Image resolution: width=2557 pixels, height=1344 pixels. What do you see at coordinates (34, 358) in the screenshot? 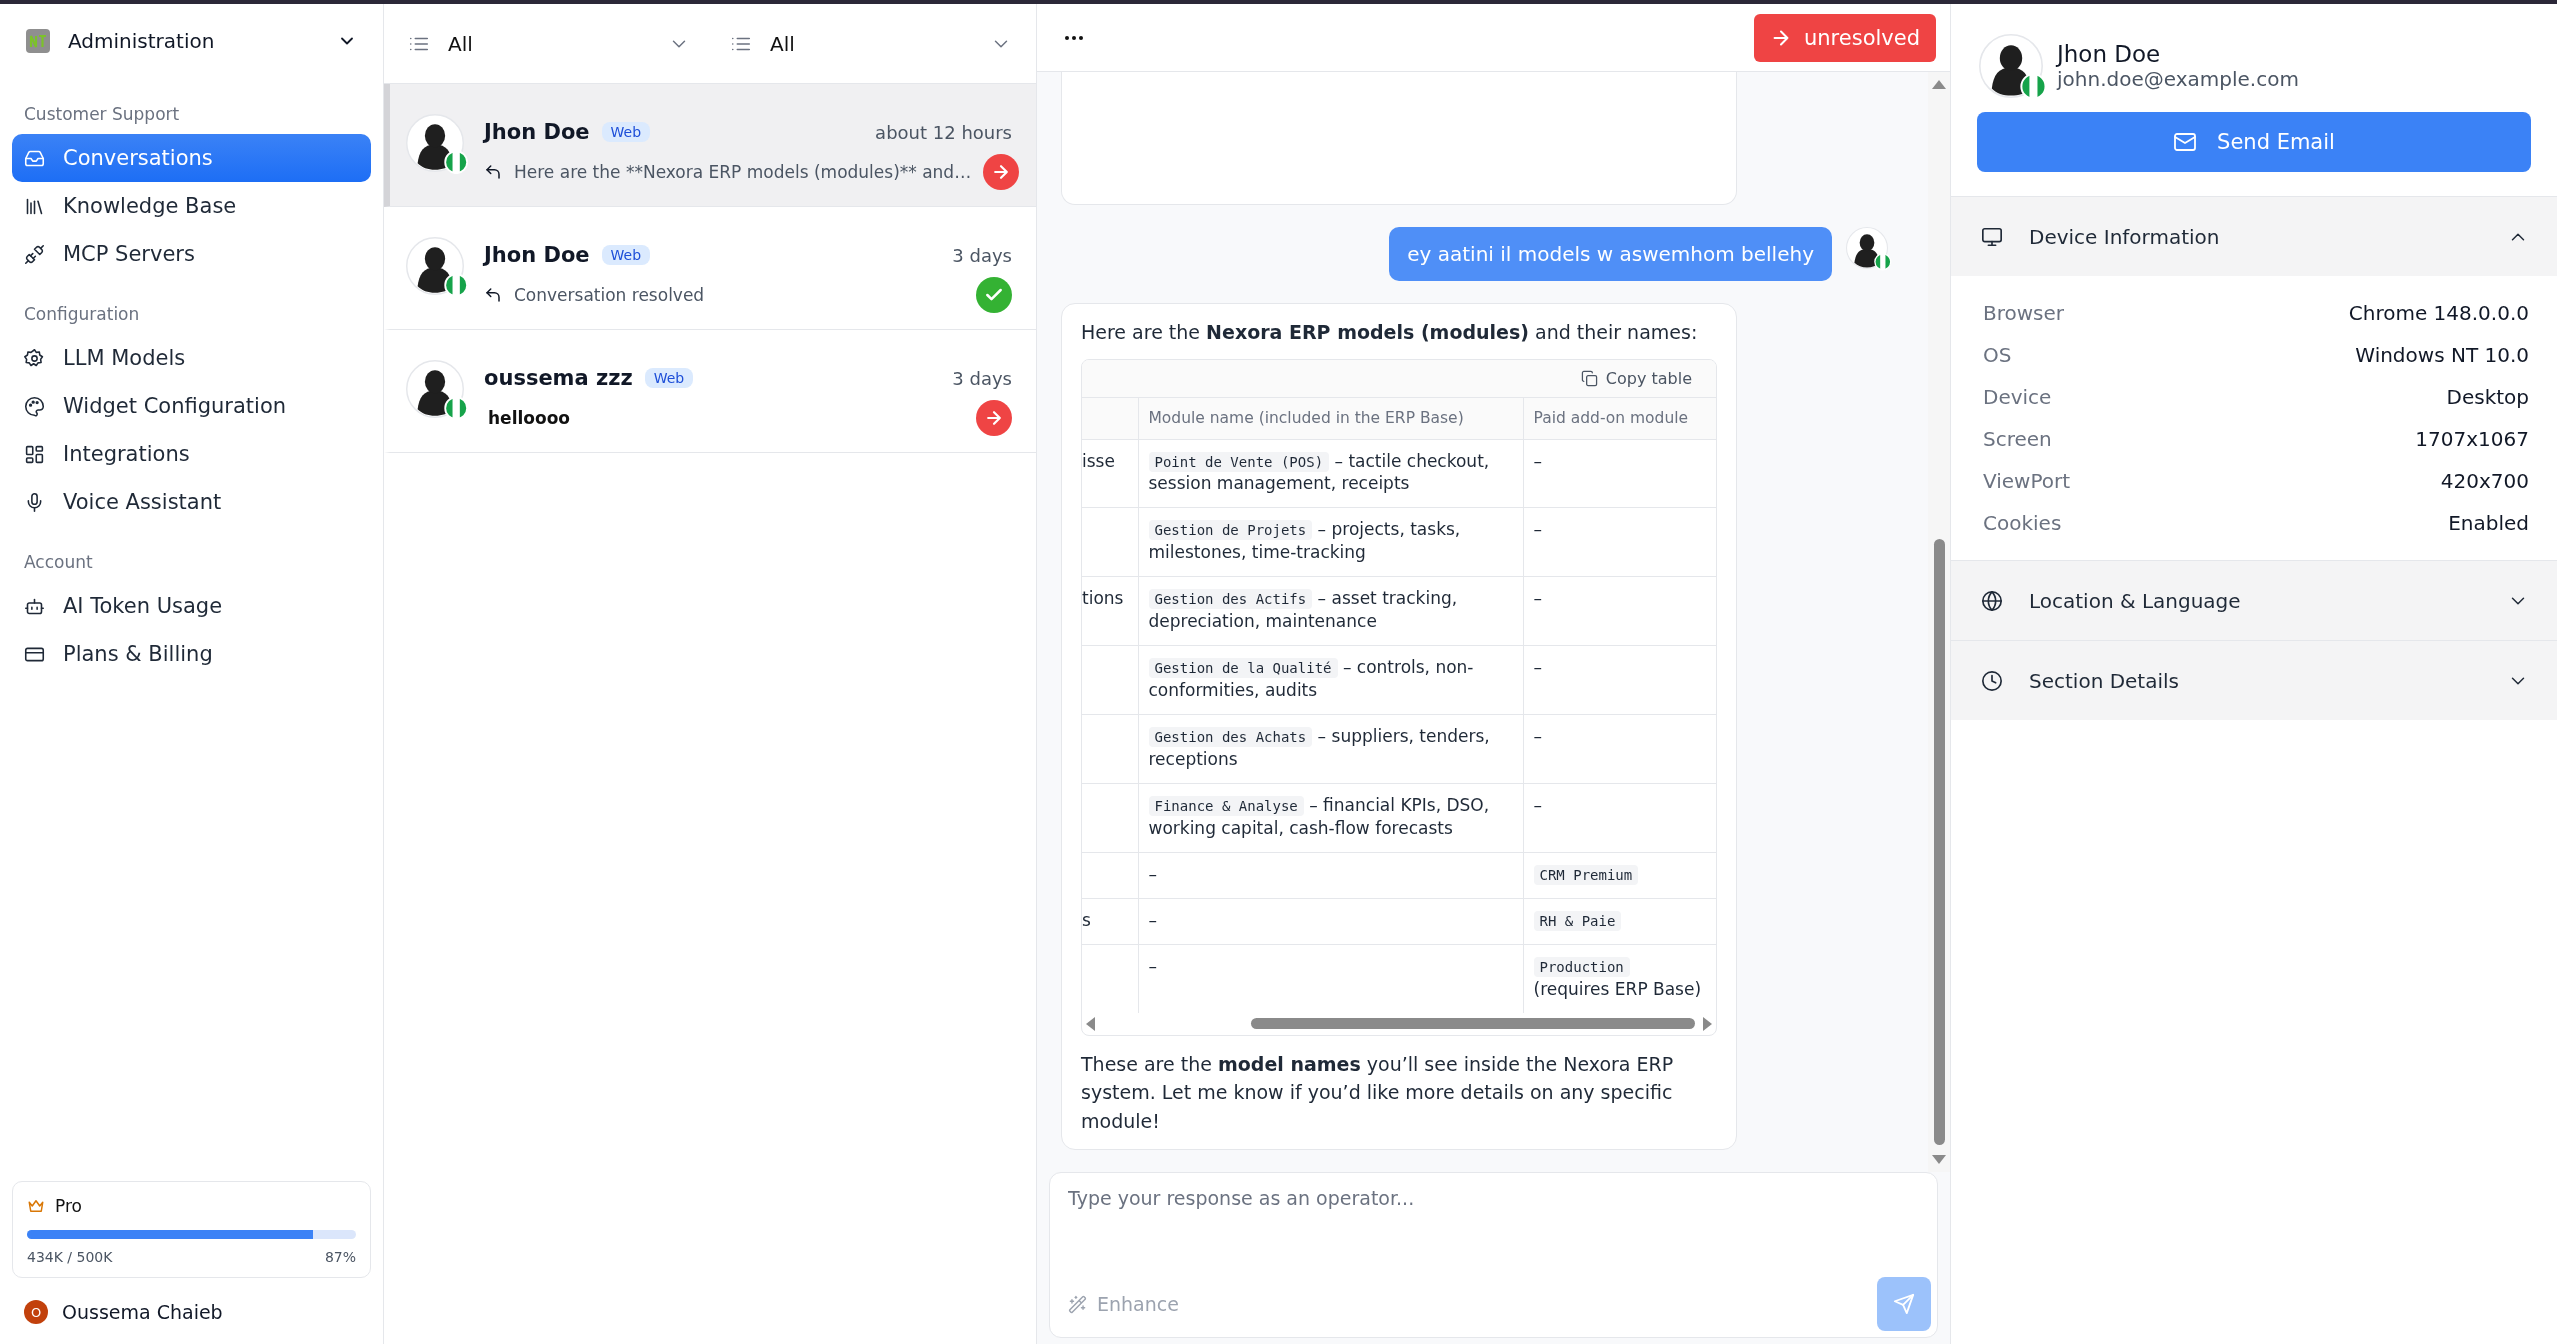
I see `gear-icon` at bounding box center [34, 358].